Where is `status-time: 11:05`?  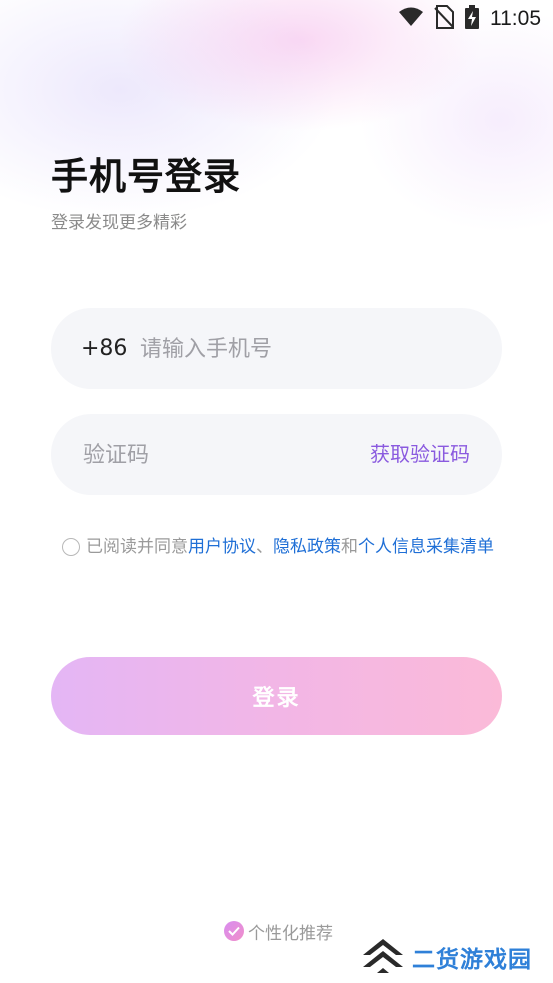 status-time: 11:05 is located at coordinates (515, 18).